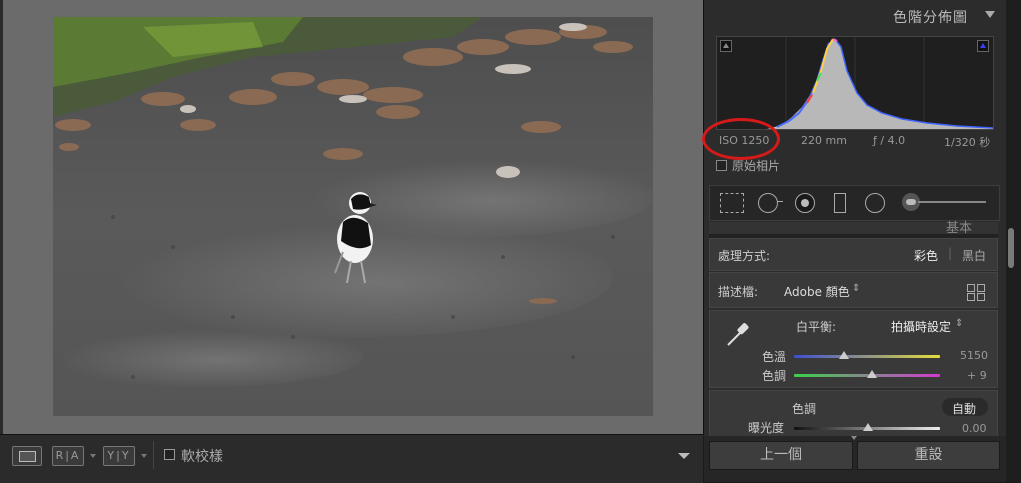 Image resolution: width=1021 pixels, height=483 pixels. Describe the element at coordinates (732, 203) in the screenshot. I see `crop-overlay-icon` at that location.